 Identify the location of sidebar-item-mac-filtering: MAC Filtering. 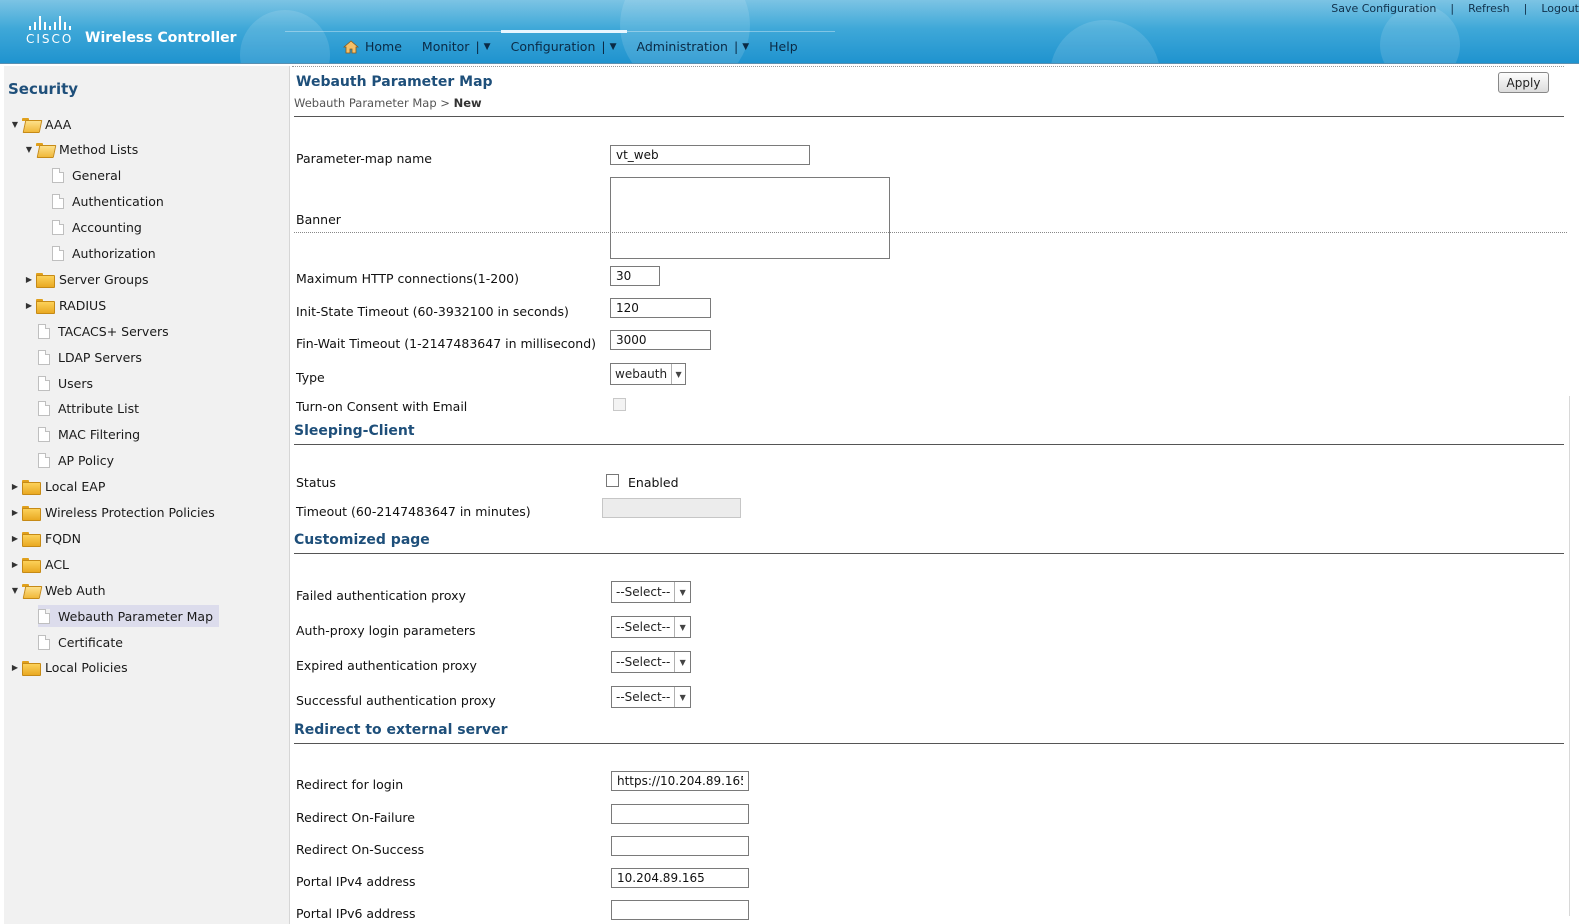
(89, 435).